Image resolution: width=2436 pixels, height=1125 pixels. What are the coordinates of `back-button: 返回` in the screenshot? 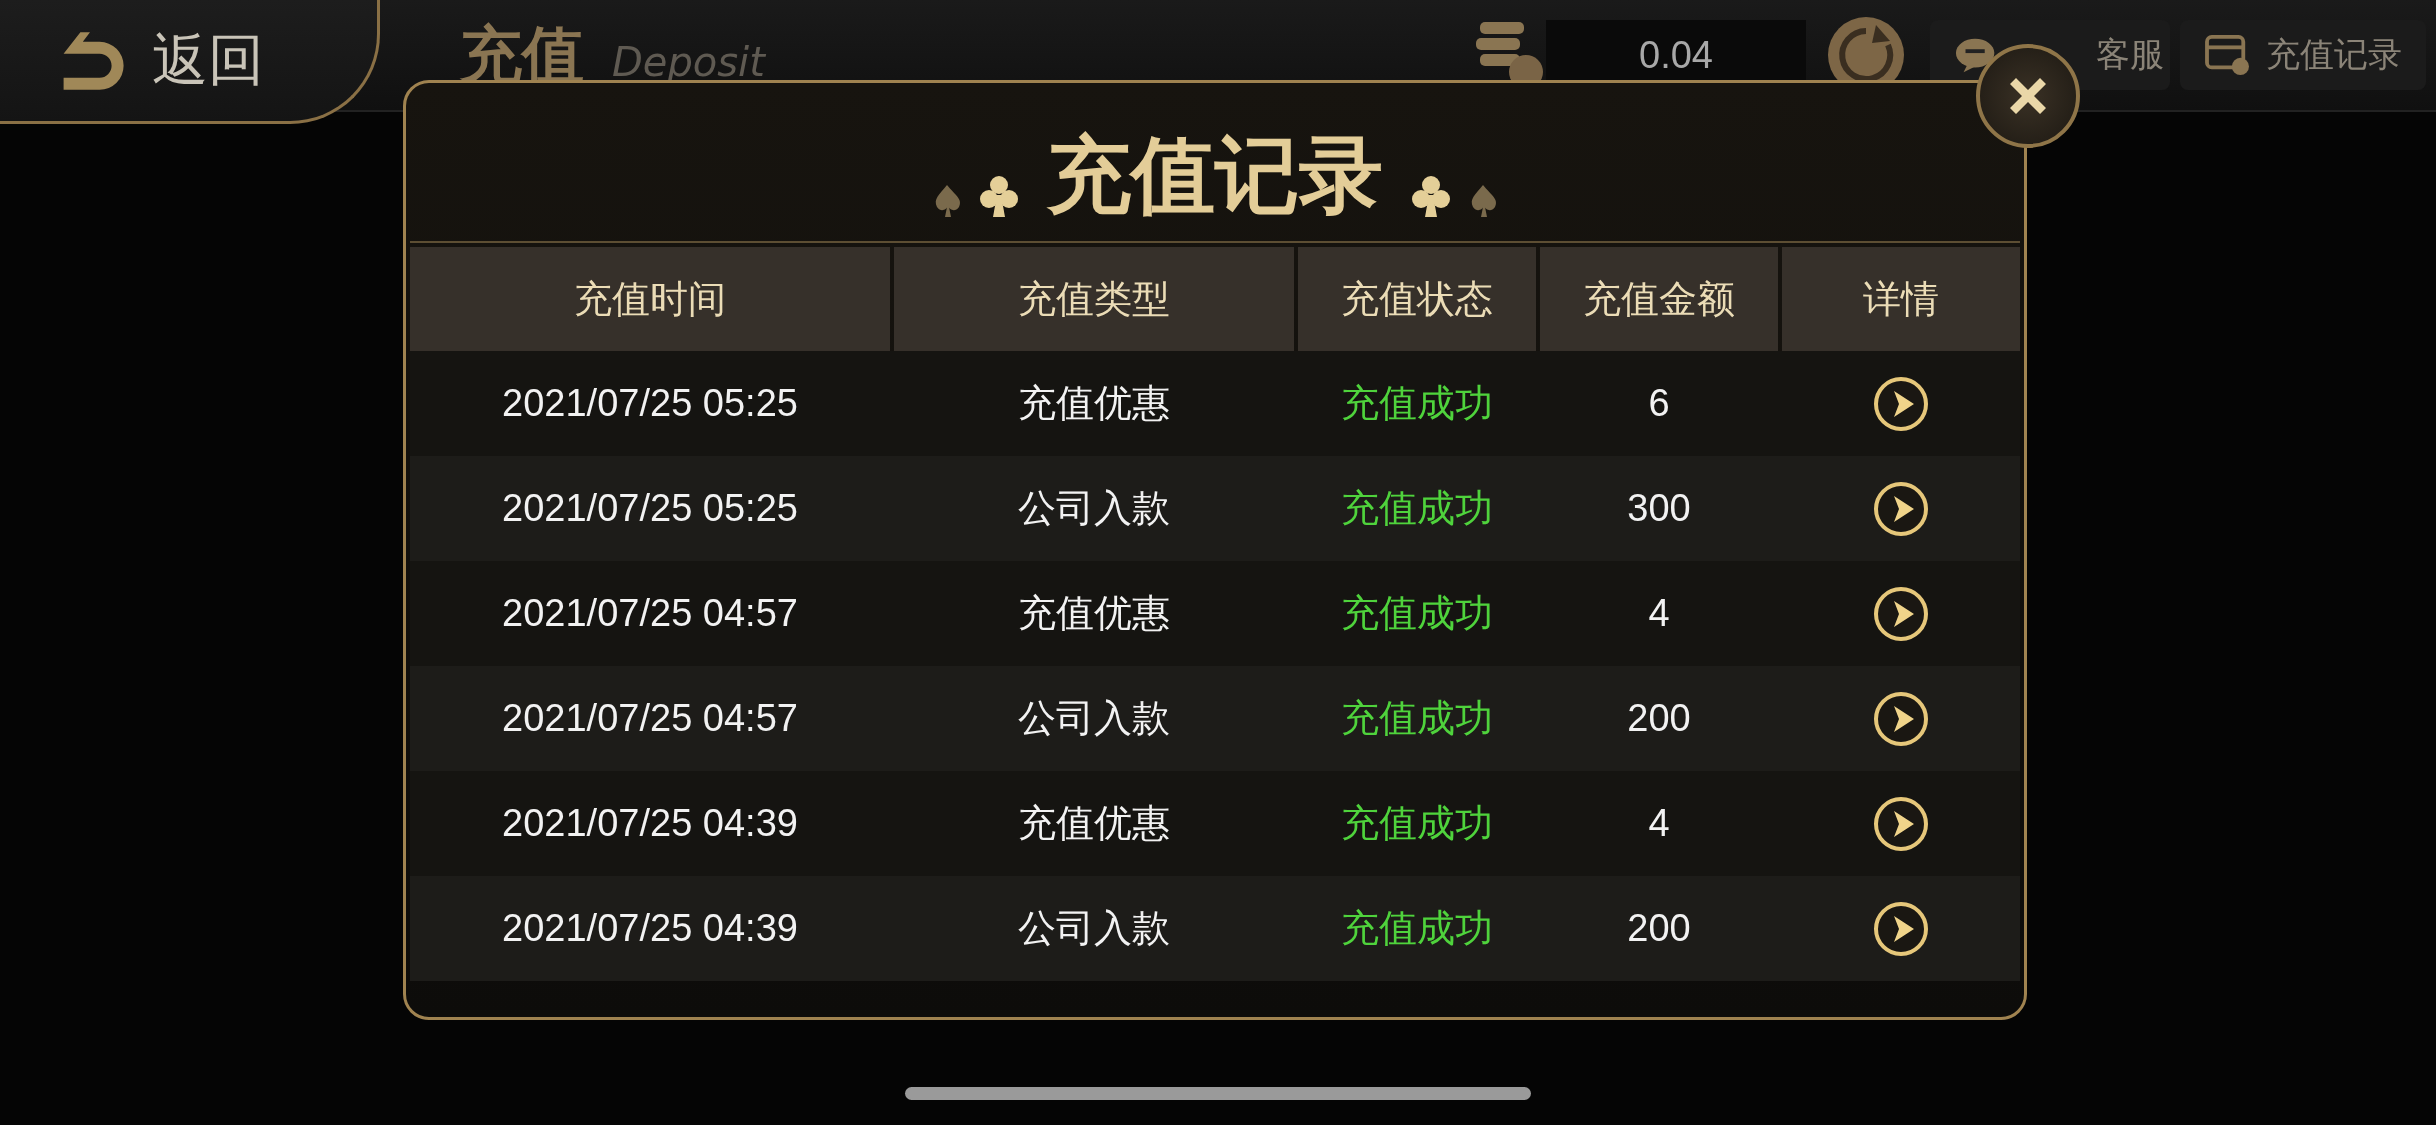 It's located at (190, 62).